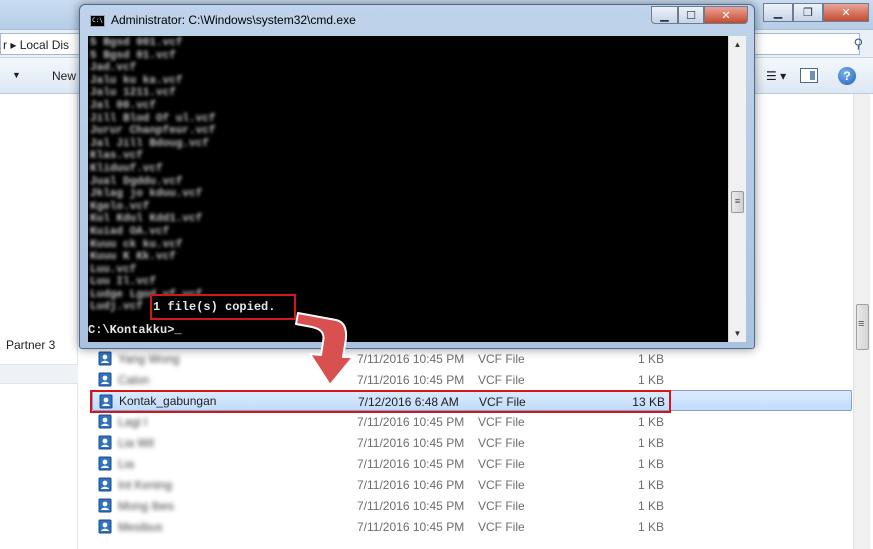 This screenshot has width=873, height=549. Describe the element at coordinates (862, 327) in the screenshot. I see `scrollbar-thumb` at that location.